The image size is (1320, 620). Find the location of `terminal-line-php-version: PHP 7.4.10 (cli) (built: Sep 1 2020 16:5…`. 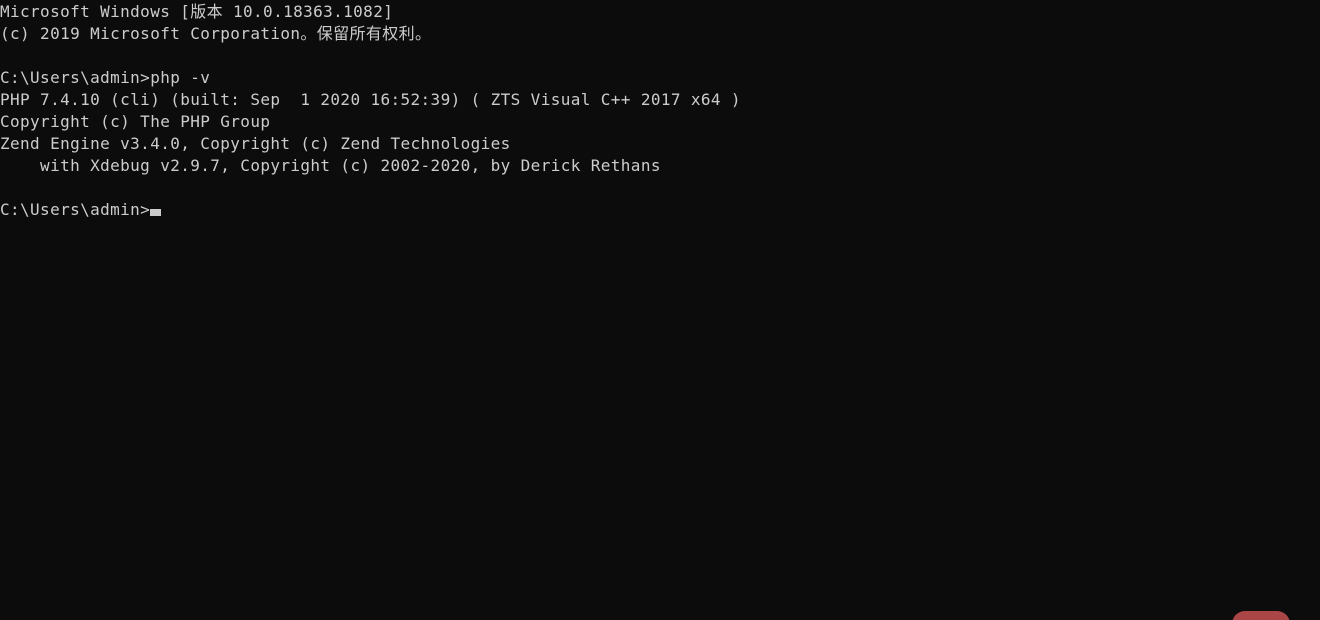

terminal-line-php-version: PHP 7.4.10 (cli) (built: Sep 1 2020 16:5… is located at coordinates (370, 99).